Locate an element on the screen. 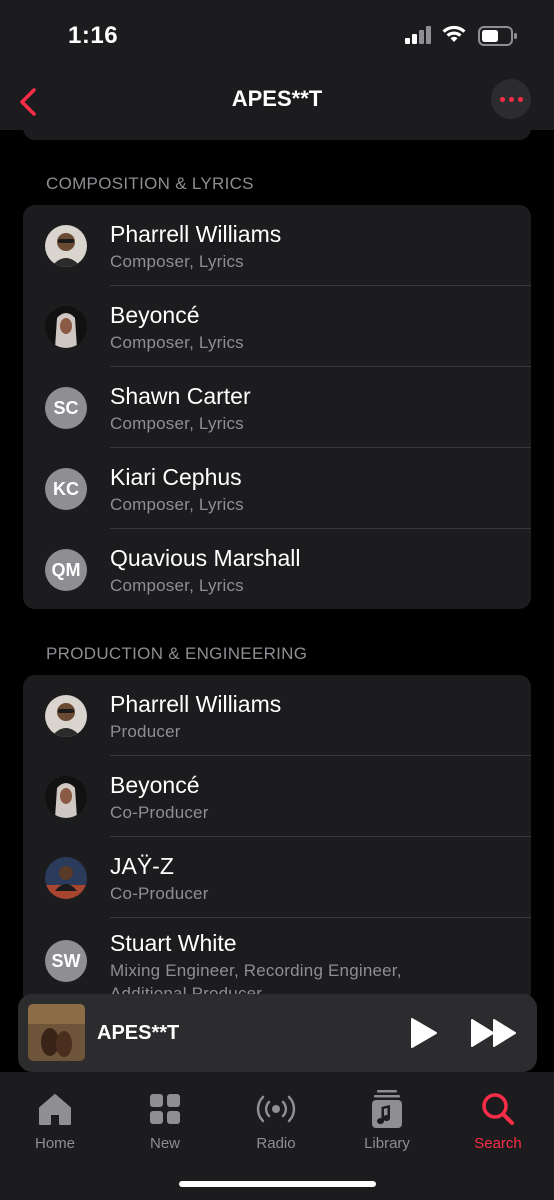 This screenshot has height=1200, width=554. jayz-photo is located at coordinates (66, 878).